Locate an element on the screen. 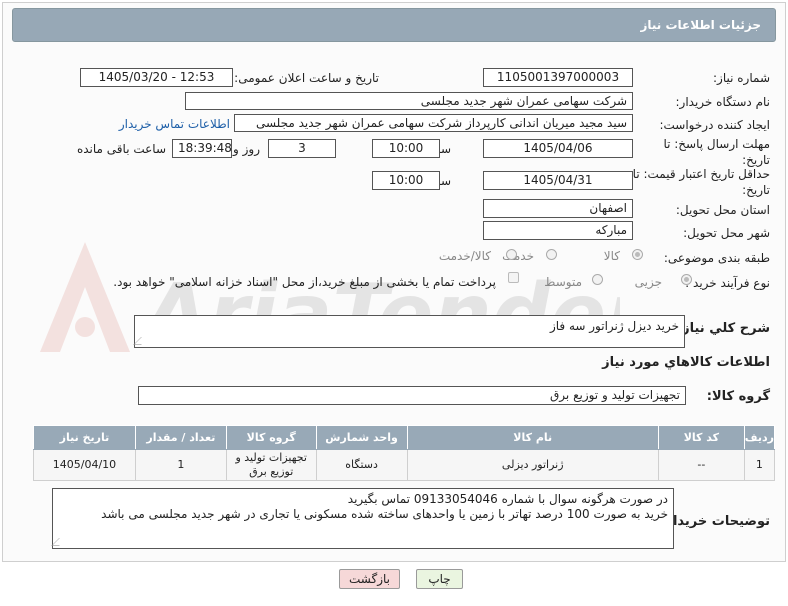  buyer-notes-label: توضیحات خریدار: is located at coordinates (715, 521).